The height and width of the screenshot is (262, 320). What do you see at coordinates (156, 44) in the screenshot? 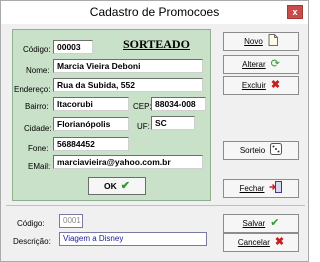
I see `sorteado-heading: SORTEADO` at bounding box center [156, 44].